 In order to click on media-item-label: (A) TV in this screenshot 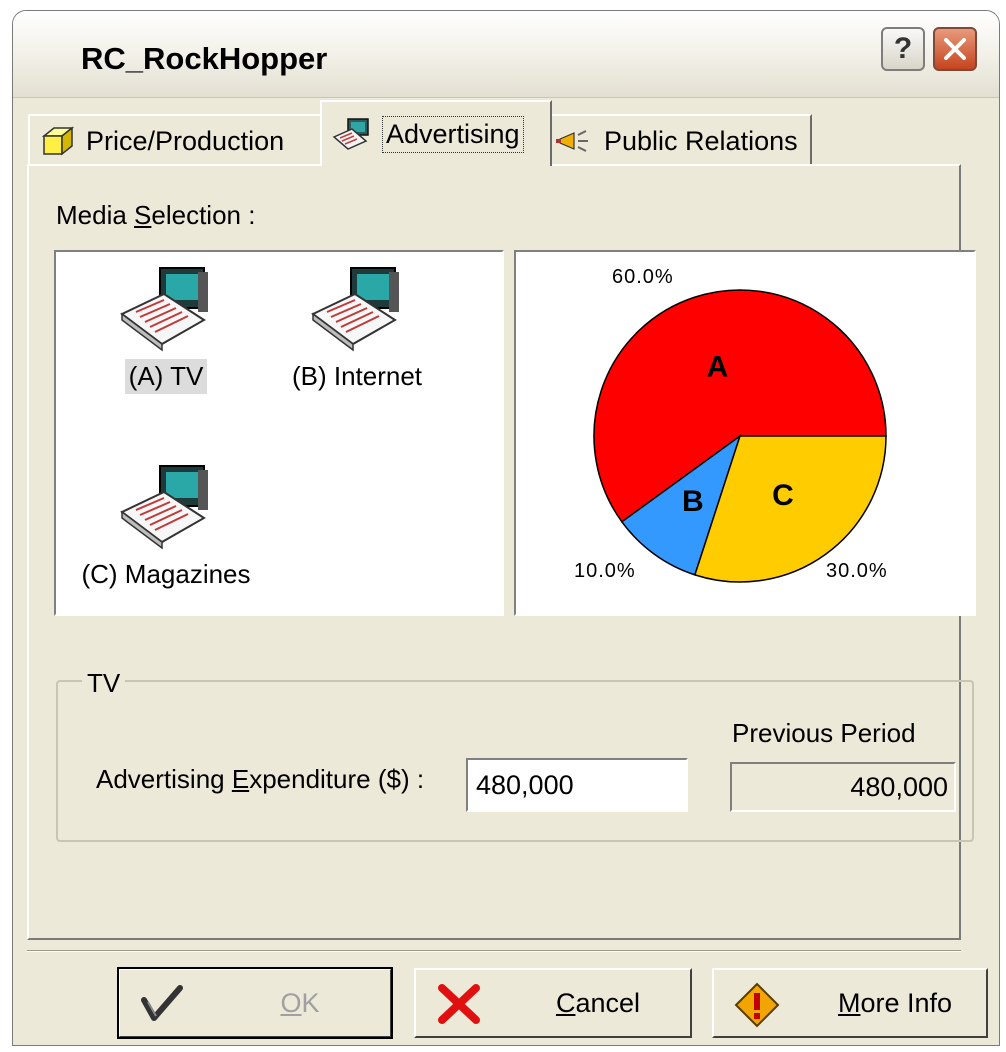, I will do `click(166, 376)`.